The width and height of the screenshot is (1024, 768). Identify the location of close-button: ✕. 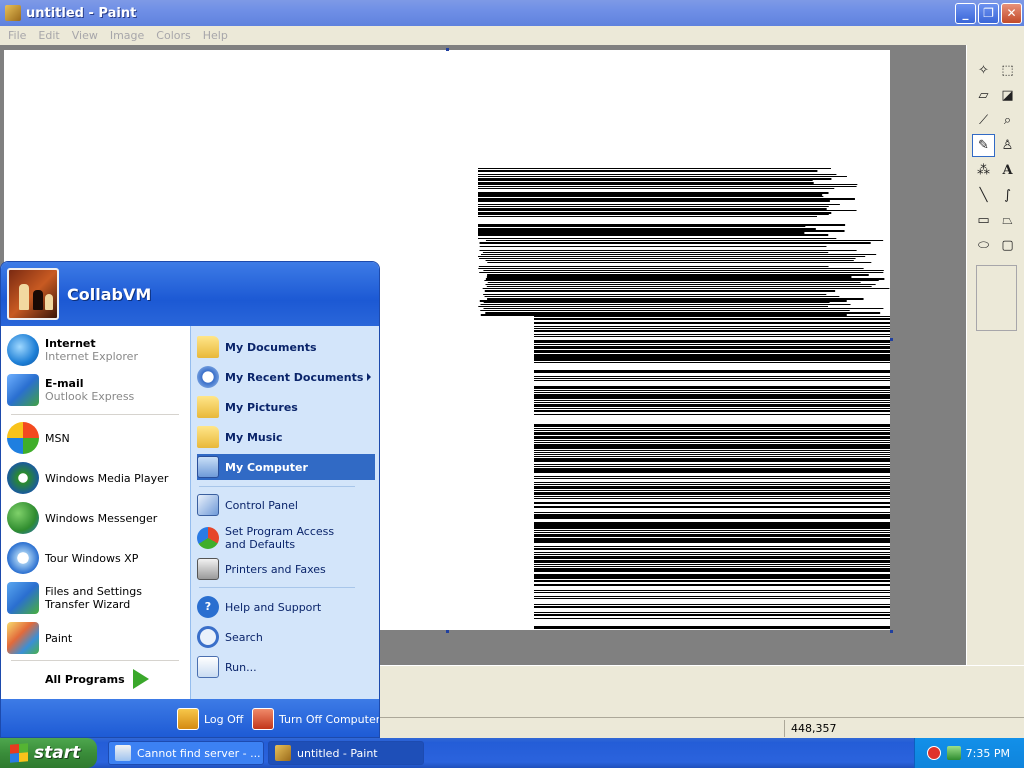
(1011, 13).